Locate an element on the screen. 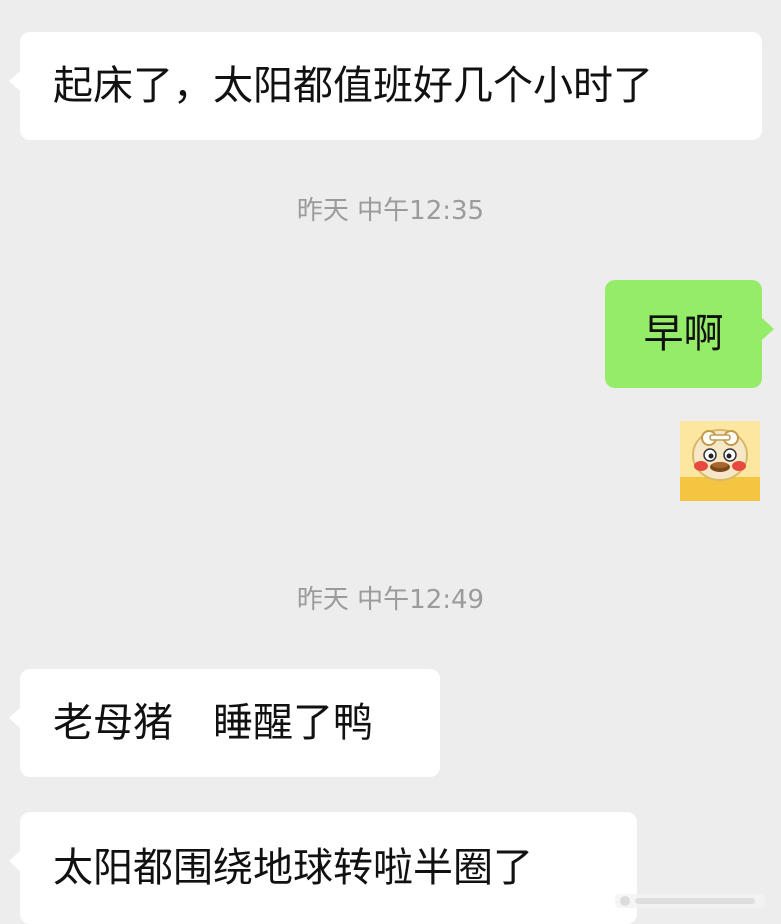 Image resolution: width=781 pixels, height=924 pixels. watermark-icon is located at coordinates (690, 901).